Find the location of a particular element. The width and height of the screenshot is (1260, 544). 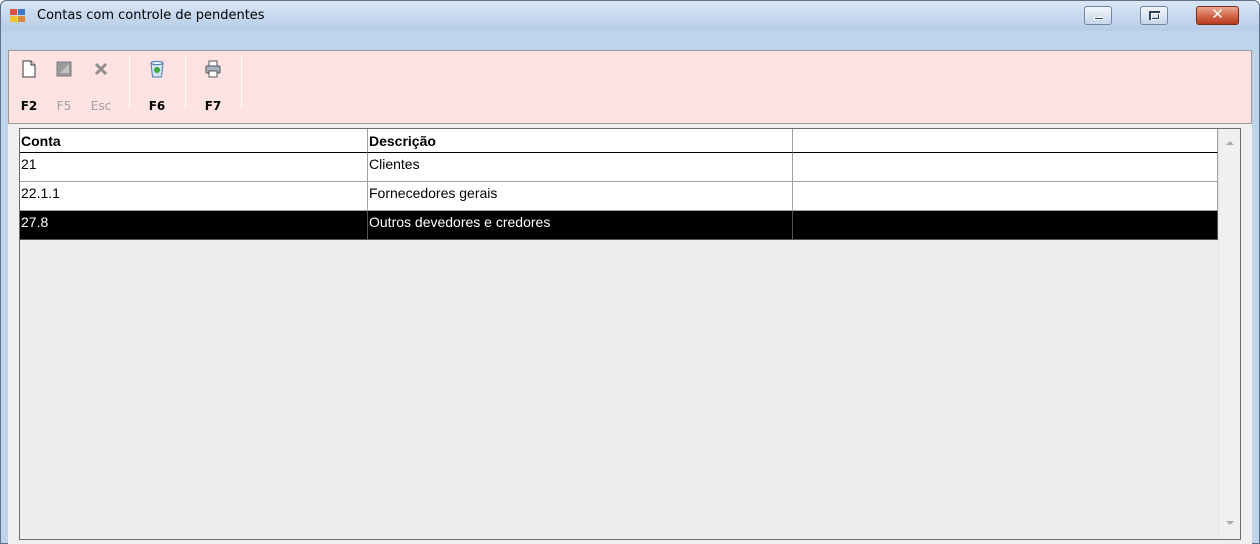

column-header-extra is located at coordinates (1005, 141).